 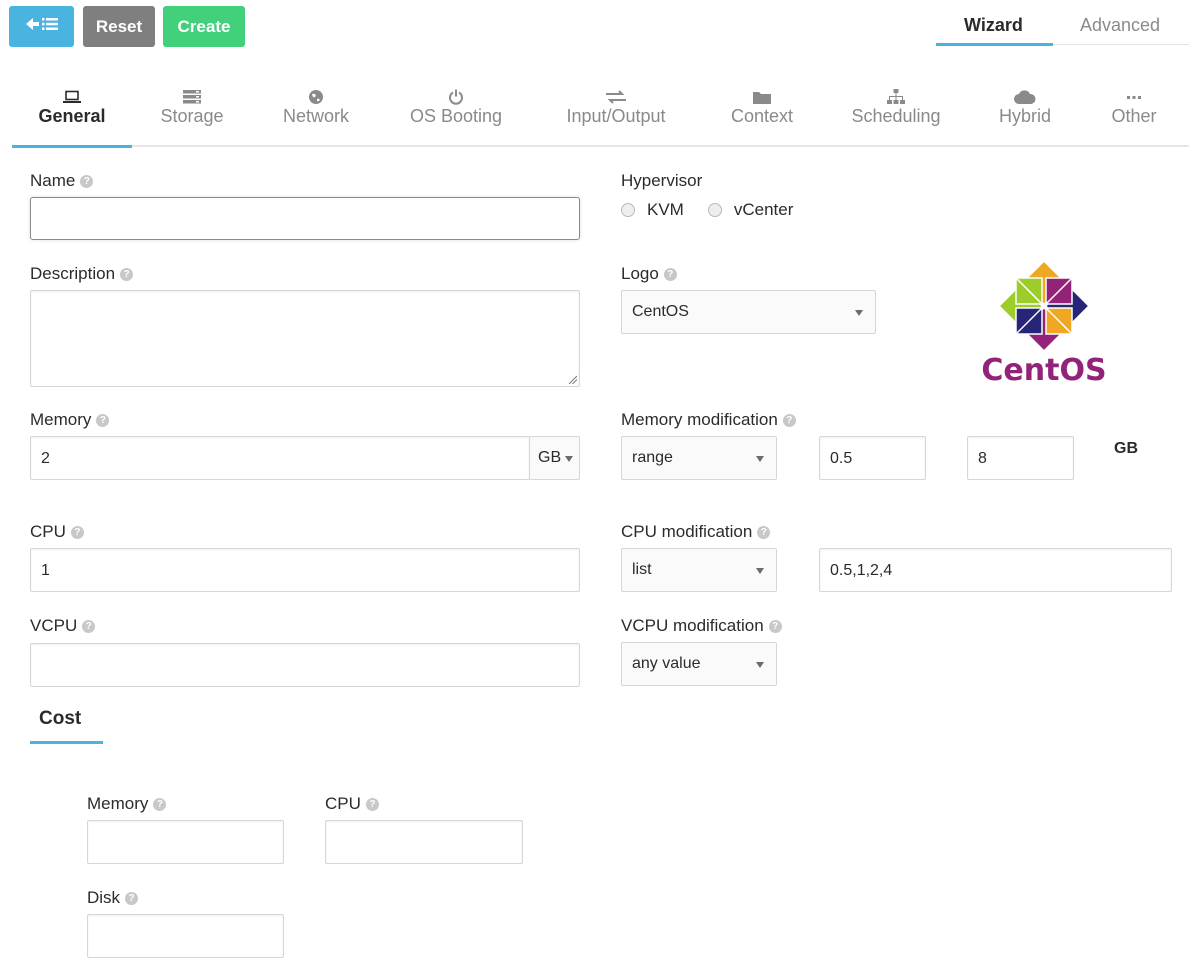 I want to click on description-label: Description ?, so click(x=82, y=274).